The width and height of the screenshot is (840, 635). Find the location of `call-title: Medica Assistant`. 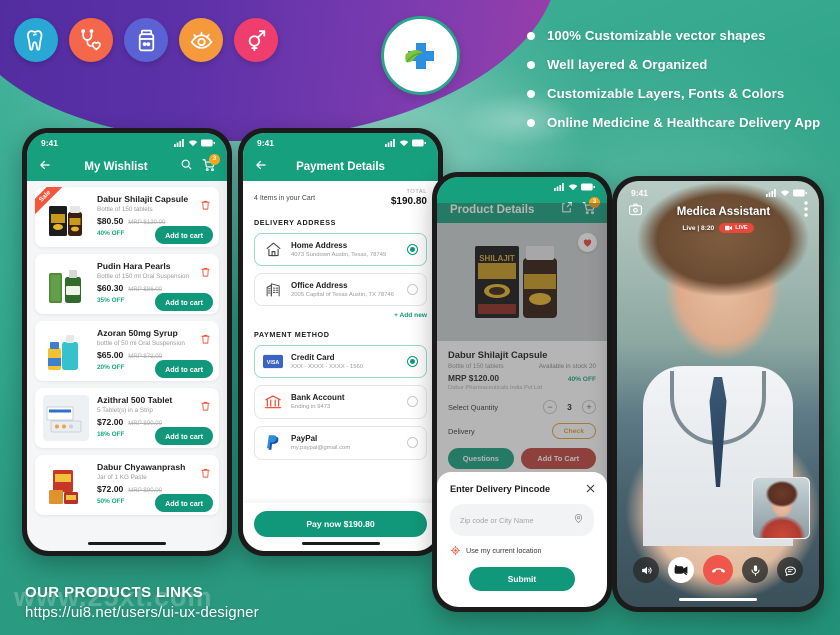

call-title: Medica Assistant is located at coordinates (723, 211).